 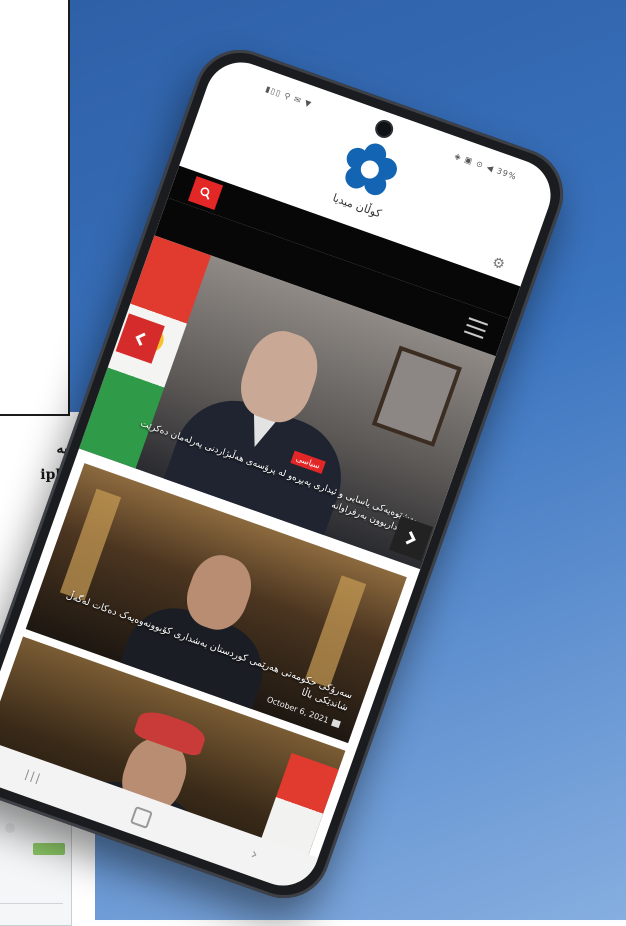 I want to click on panel-dot, so click(x=10, y=828).